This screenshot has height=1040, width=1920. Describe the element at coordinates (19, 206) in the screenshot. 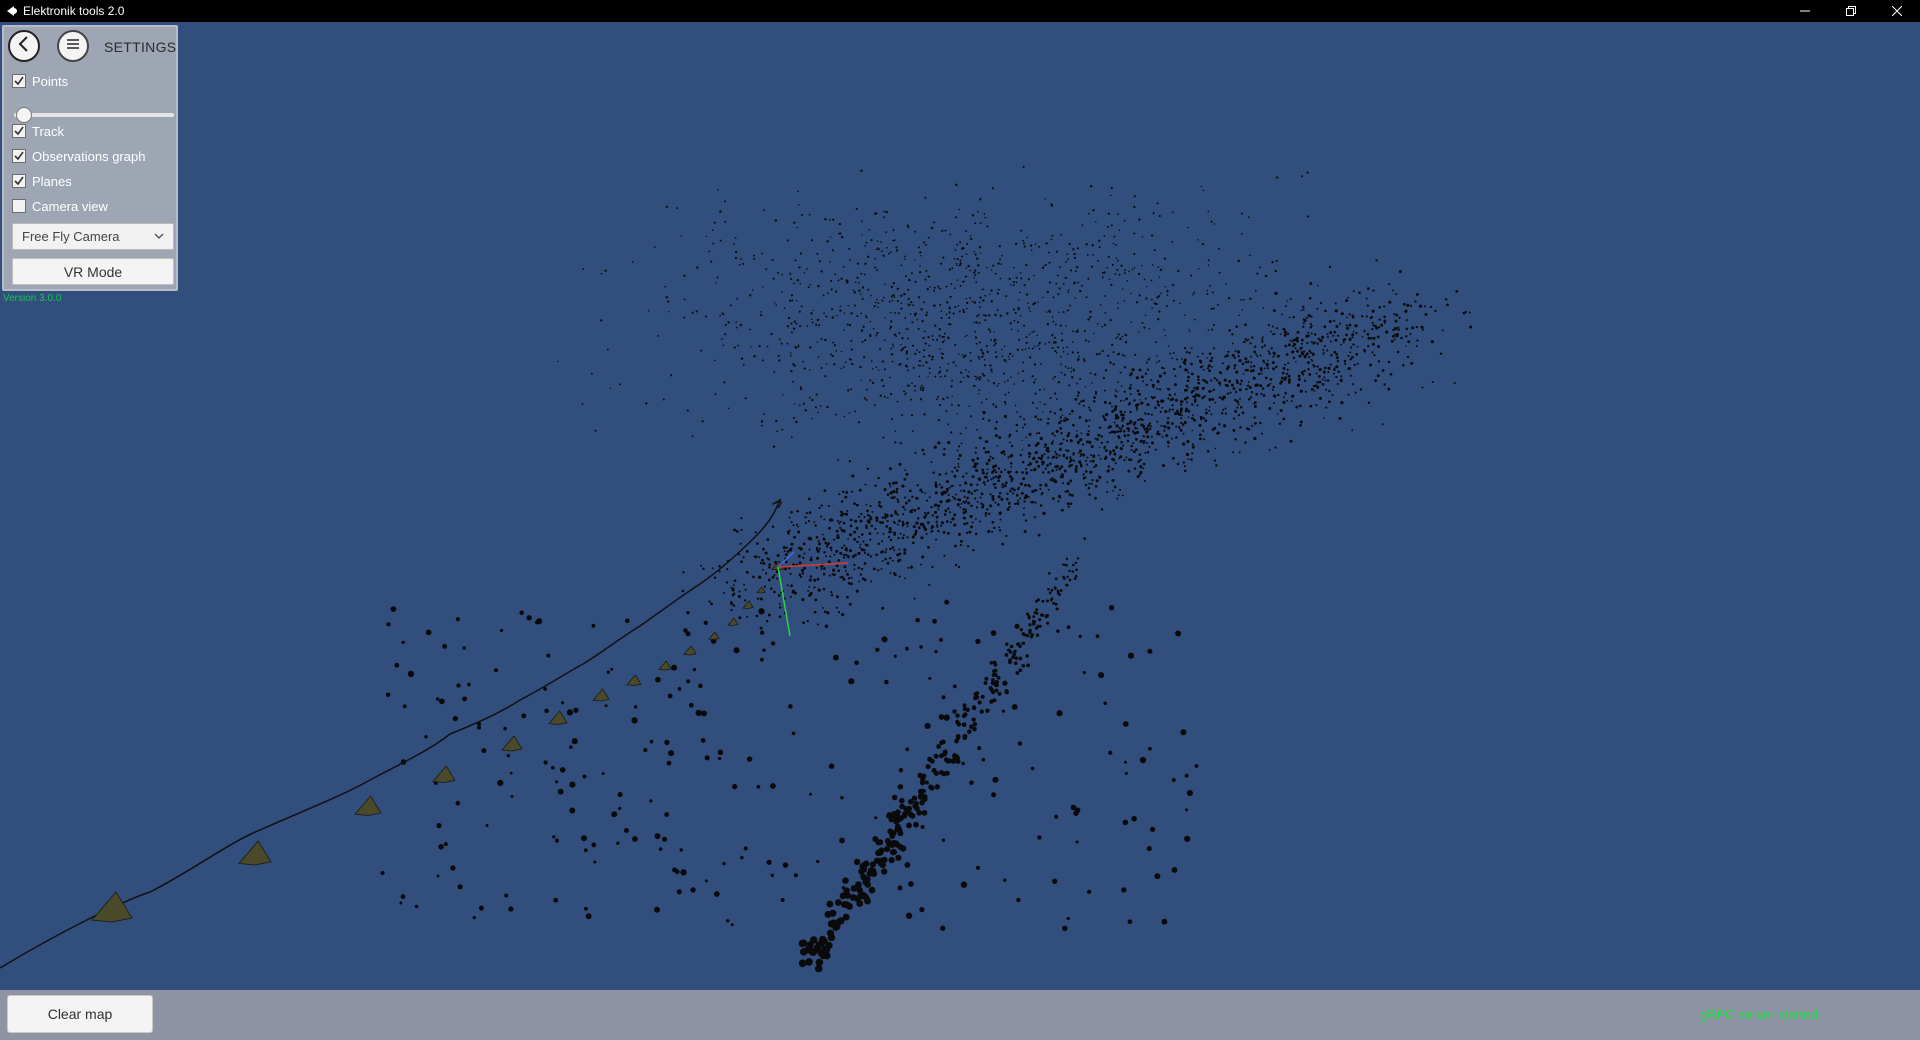

I see `camera-view-checkbox` at that location.